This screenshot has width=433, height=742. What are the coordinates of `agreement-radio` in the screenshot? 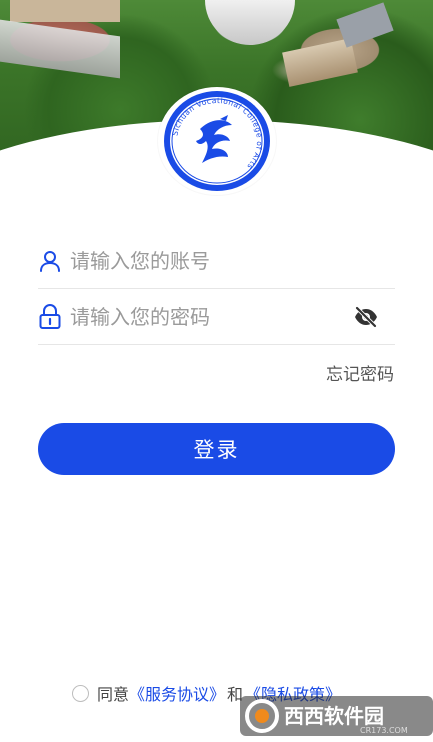 It's located at (80, 693).